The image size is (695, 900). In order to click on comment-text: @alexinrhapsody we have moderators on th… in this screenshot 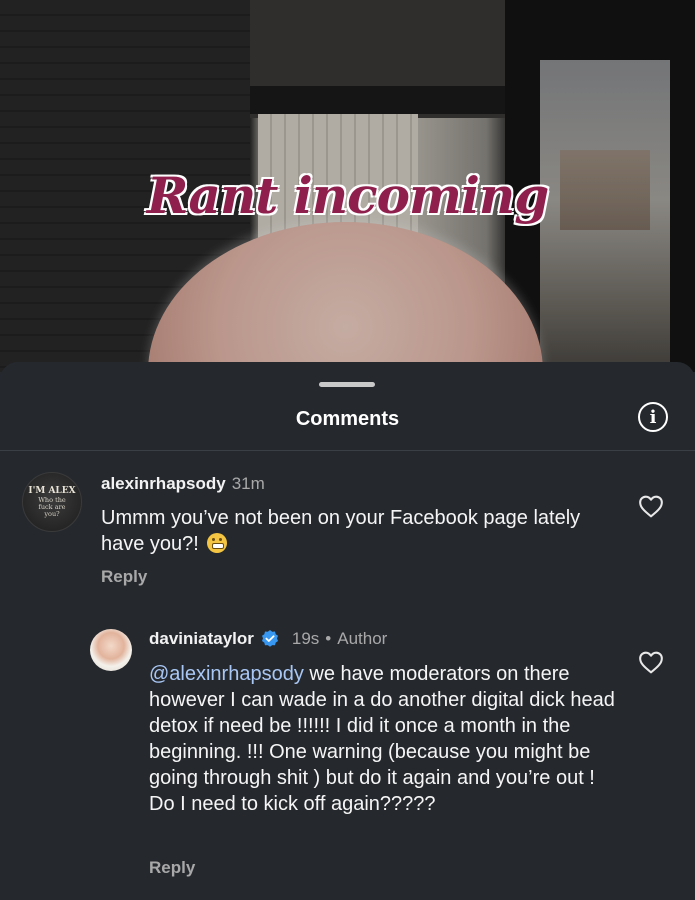, I will do `click(384, 739)`.